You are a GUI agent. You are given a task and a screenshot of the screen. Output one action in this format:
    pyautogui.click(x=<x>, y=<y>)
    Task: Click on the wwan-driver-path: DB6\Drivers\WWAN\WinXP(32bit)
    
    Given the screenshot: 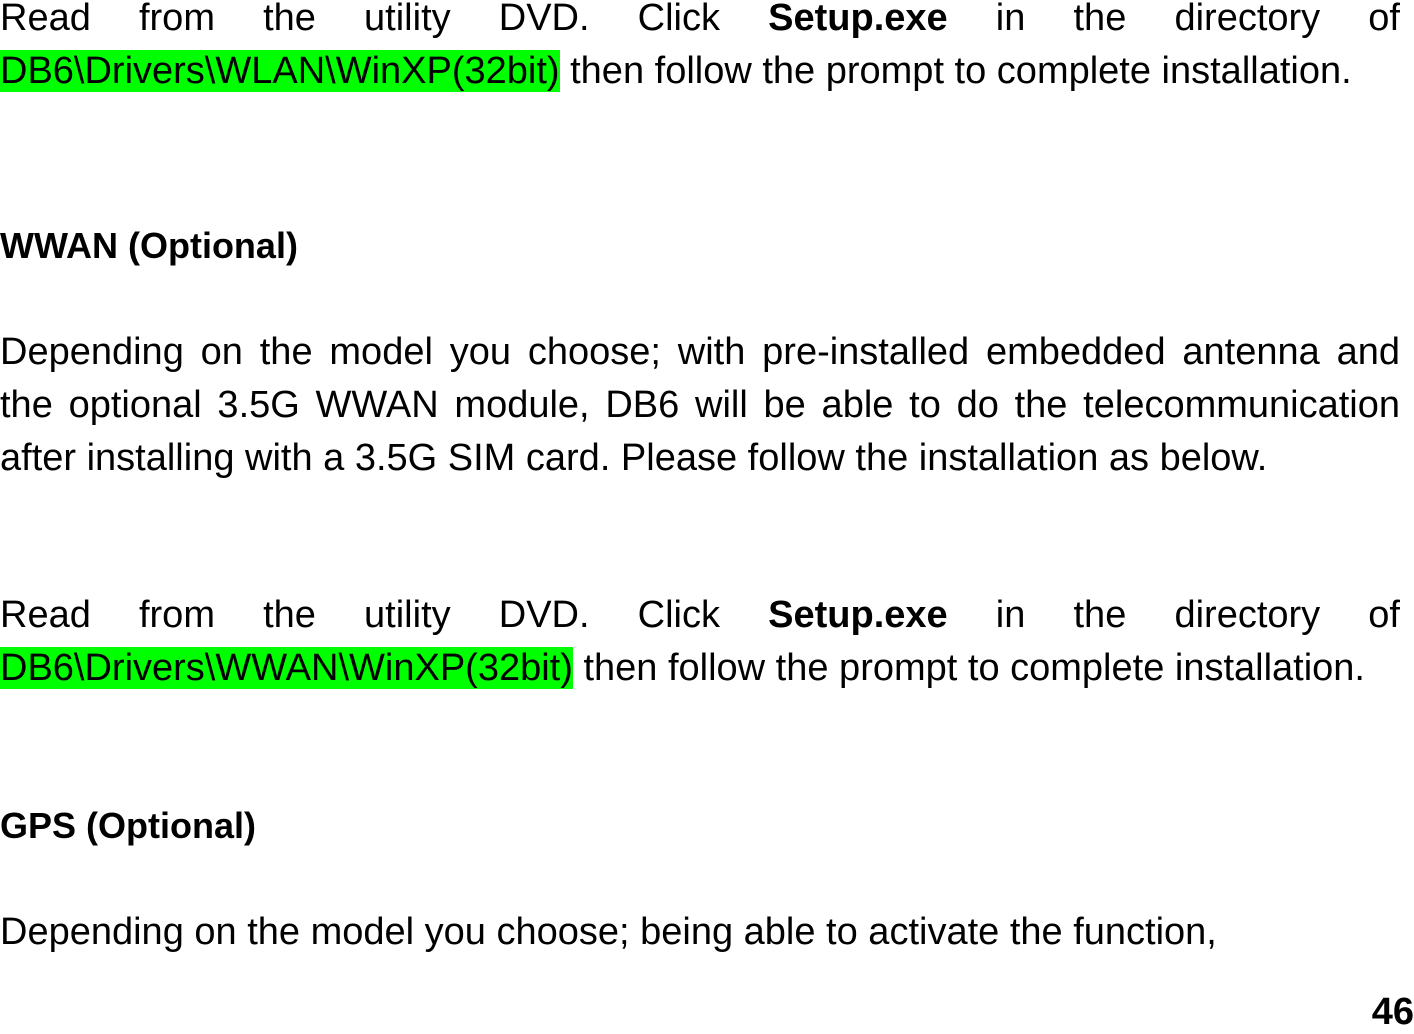 What is the action you would take?
    pyautogui.click(x=286, y=668)
    